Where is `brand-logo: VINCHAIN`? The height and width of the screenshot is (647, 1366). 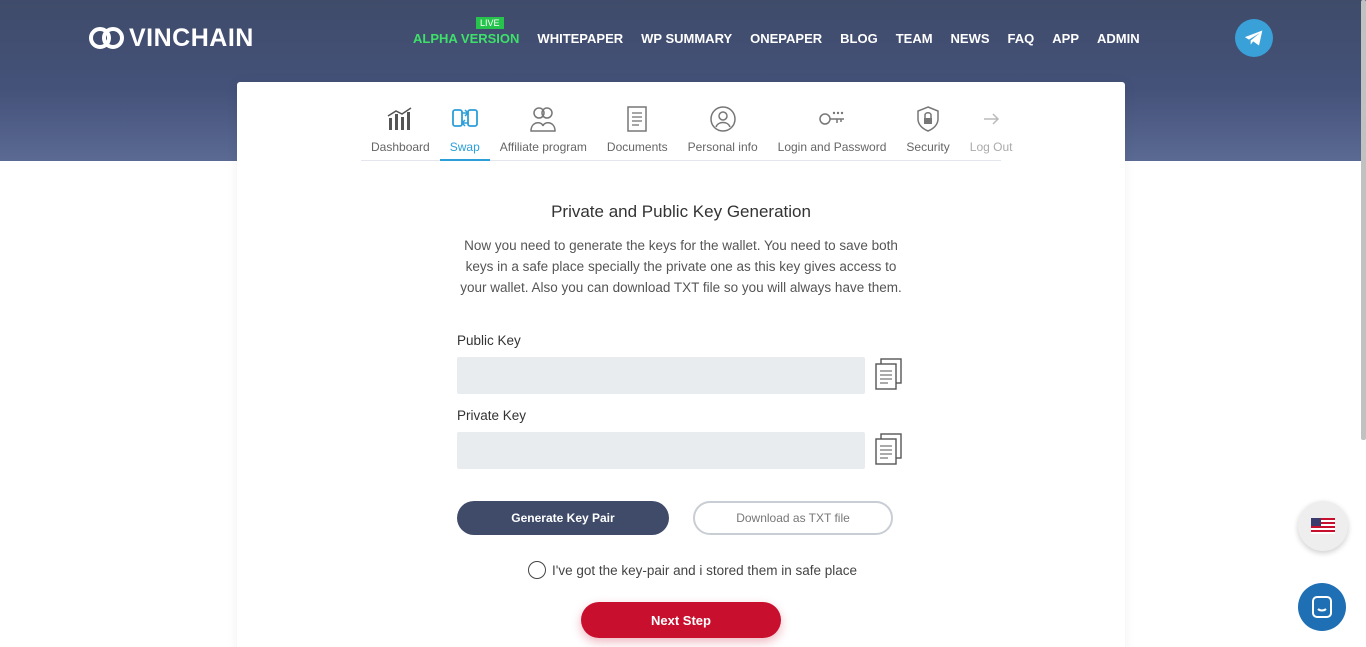
brand-logo: VINCHAIN is located at coordinates (171, 38).